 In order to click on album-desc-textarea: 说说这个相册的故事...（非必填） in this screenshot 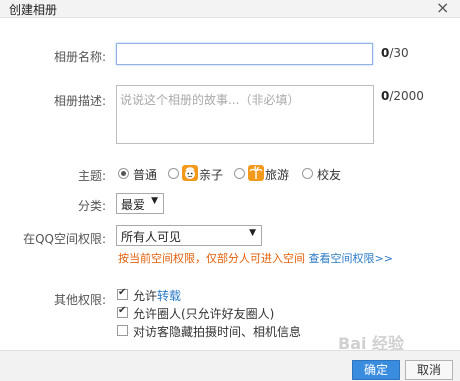, I will do `click(245, 114)`.